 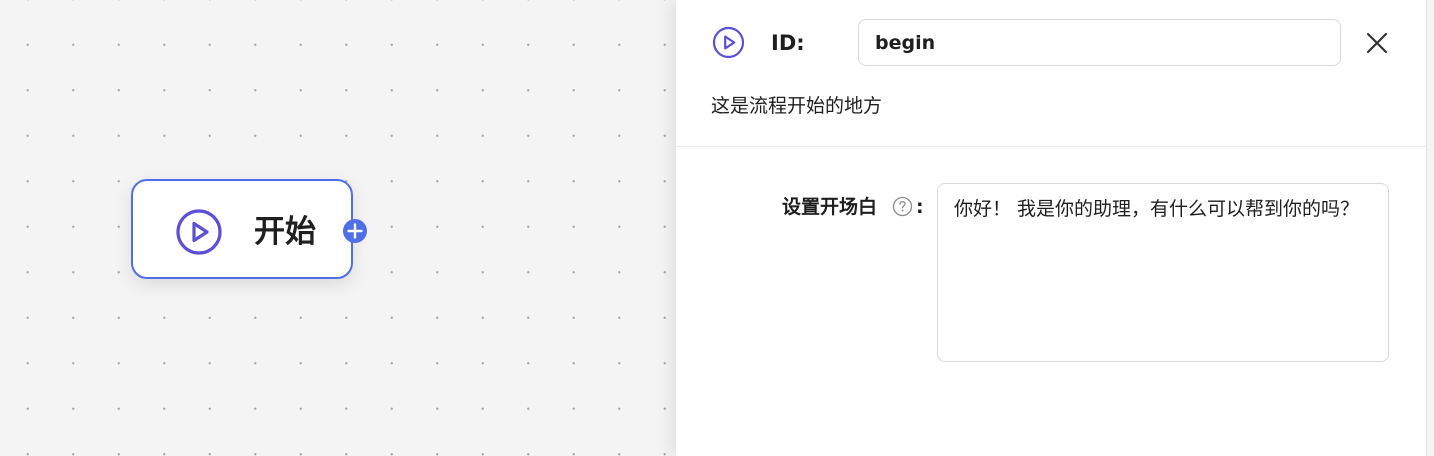 I want to click on node-title: 开始, so click(x=285, y=232).